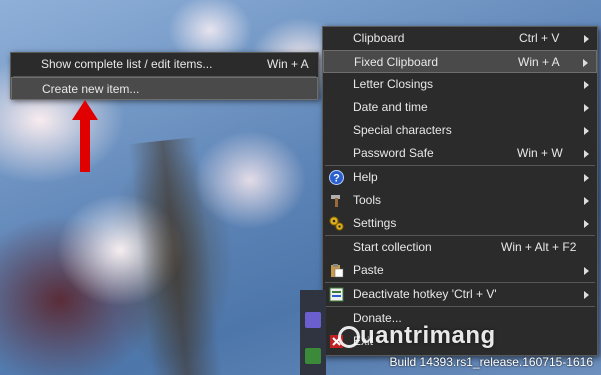  Describe the element at coordinates (460, 223) in the screenshot. I see `menu-item-settings: Settings` at that location.